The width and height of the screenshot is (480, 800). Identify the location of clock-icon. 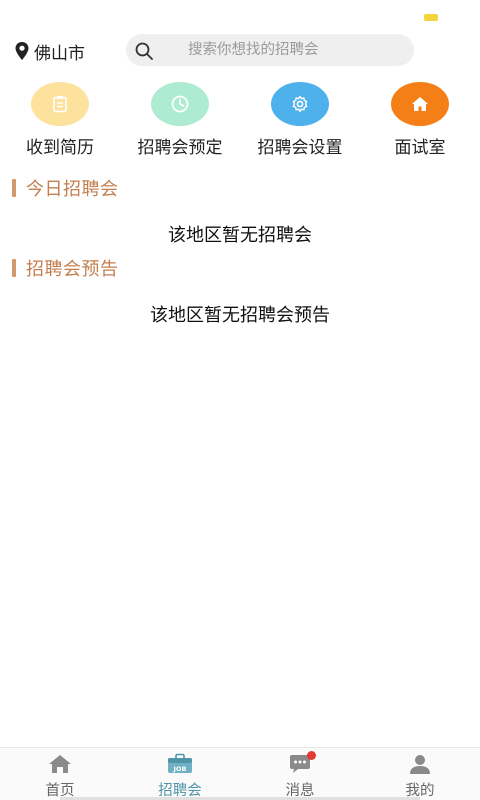
(180, 104).